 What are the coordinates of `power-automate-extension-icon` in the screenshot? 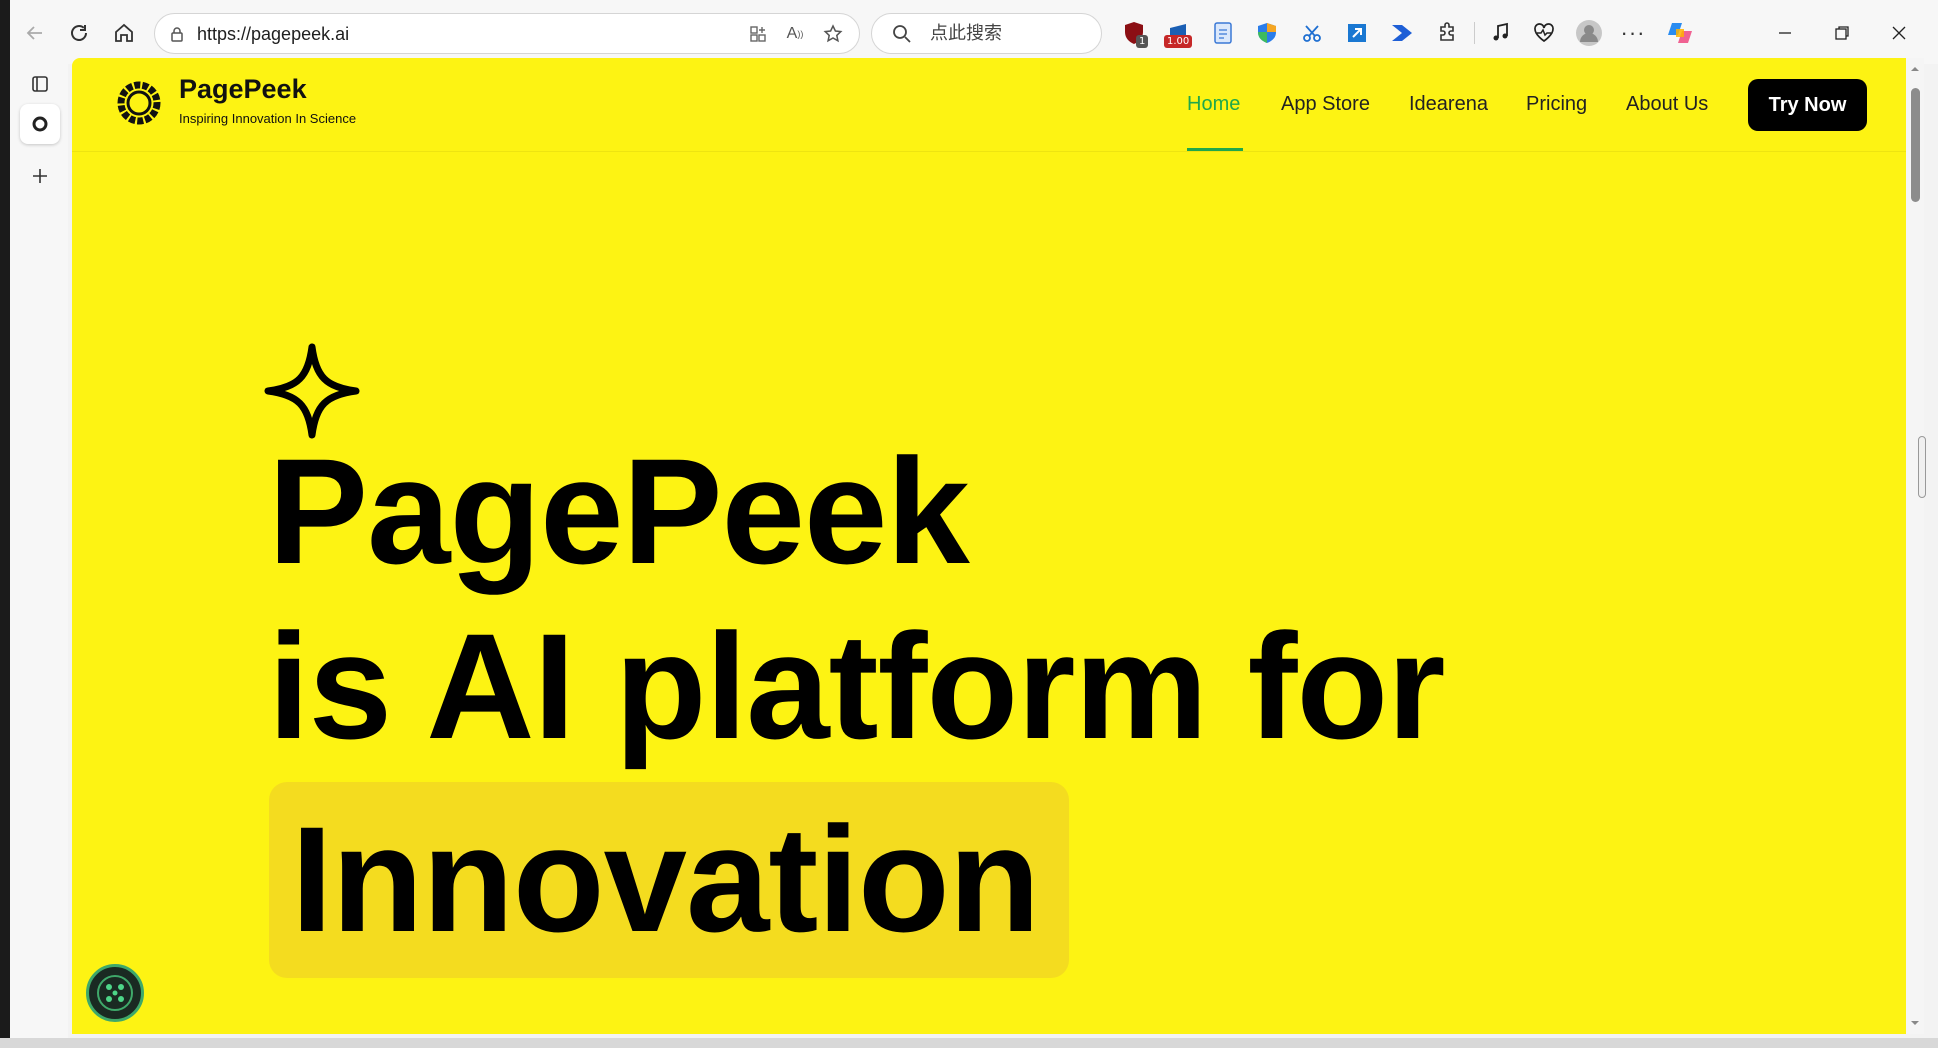 It's located at (1402, 33).